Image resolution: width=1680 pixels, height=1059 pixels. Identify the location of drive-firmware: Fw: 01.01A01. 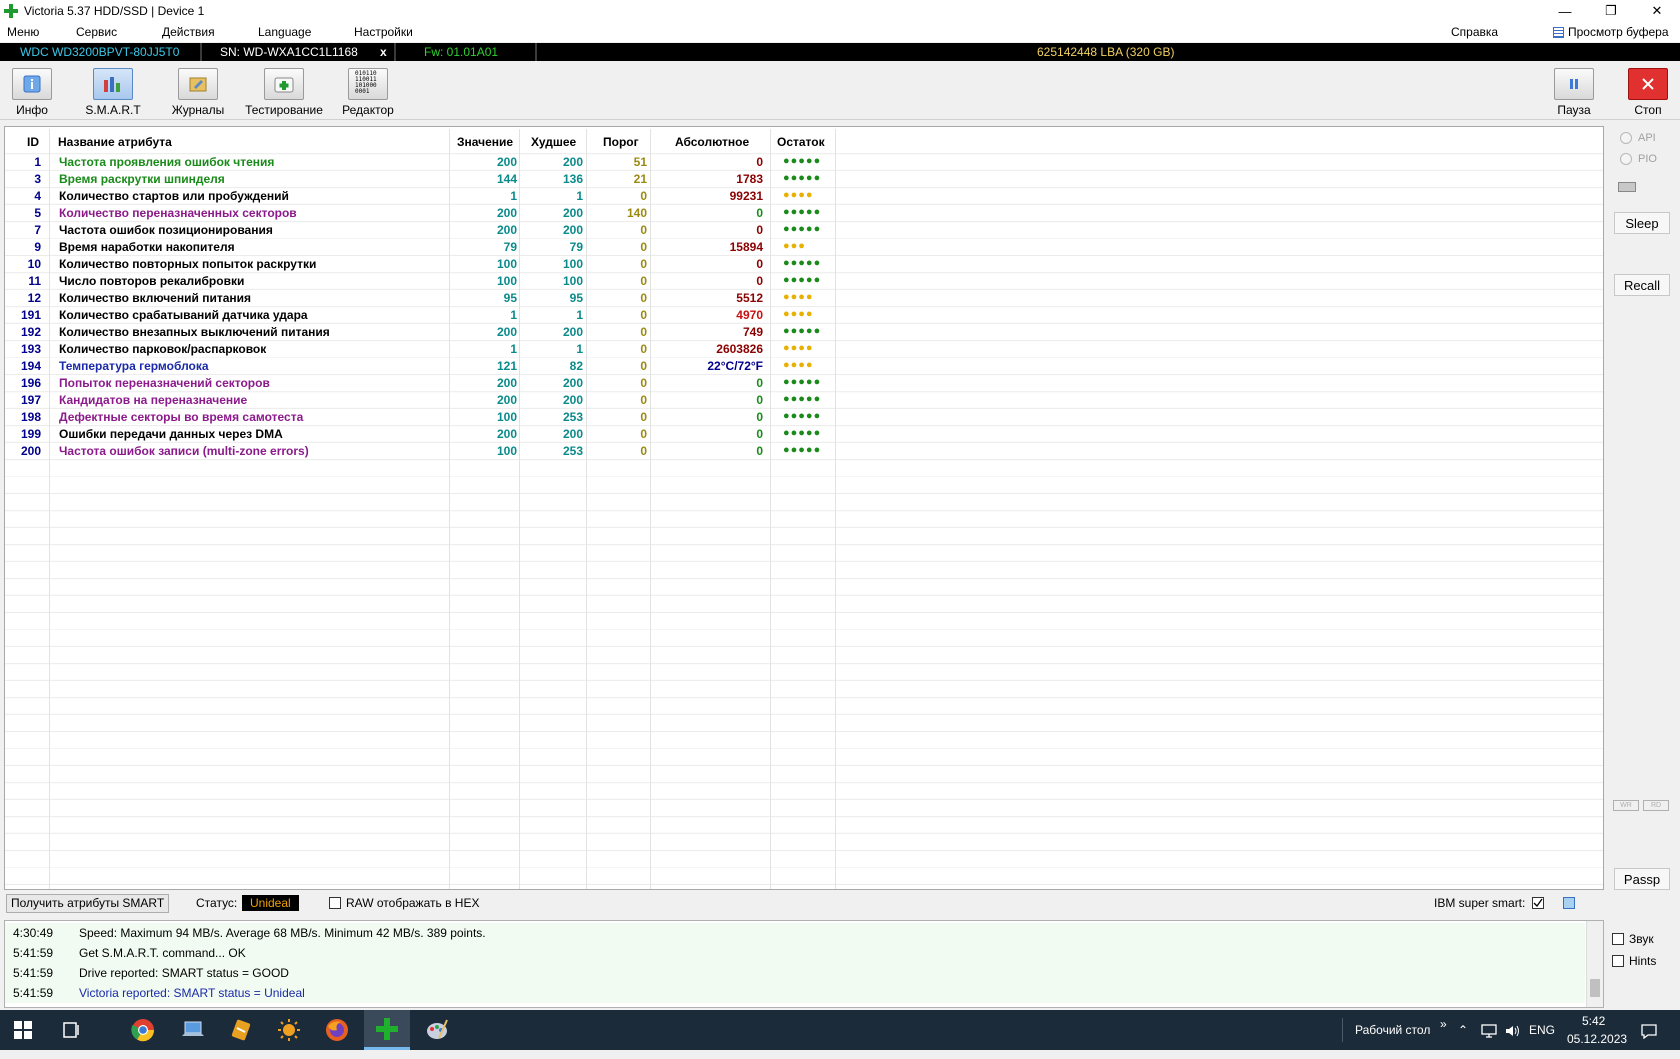
(461, 52).